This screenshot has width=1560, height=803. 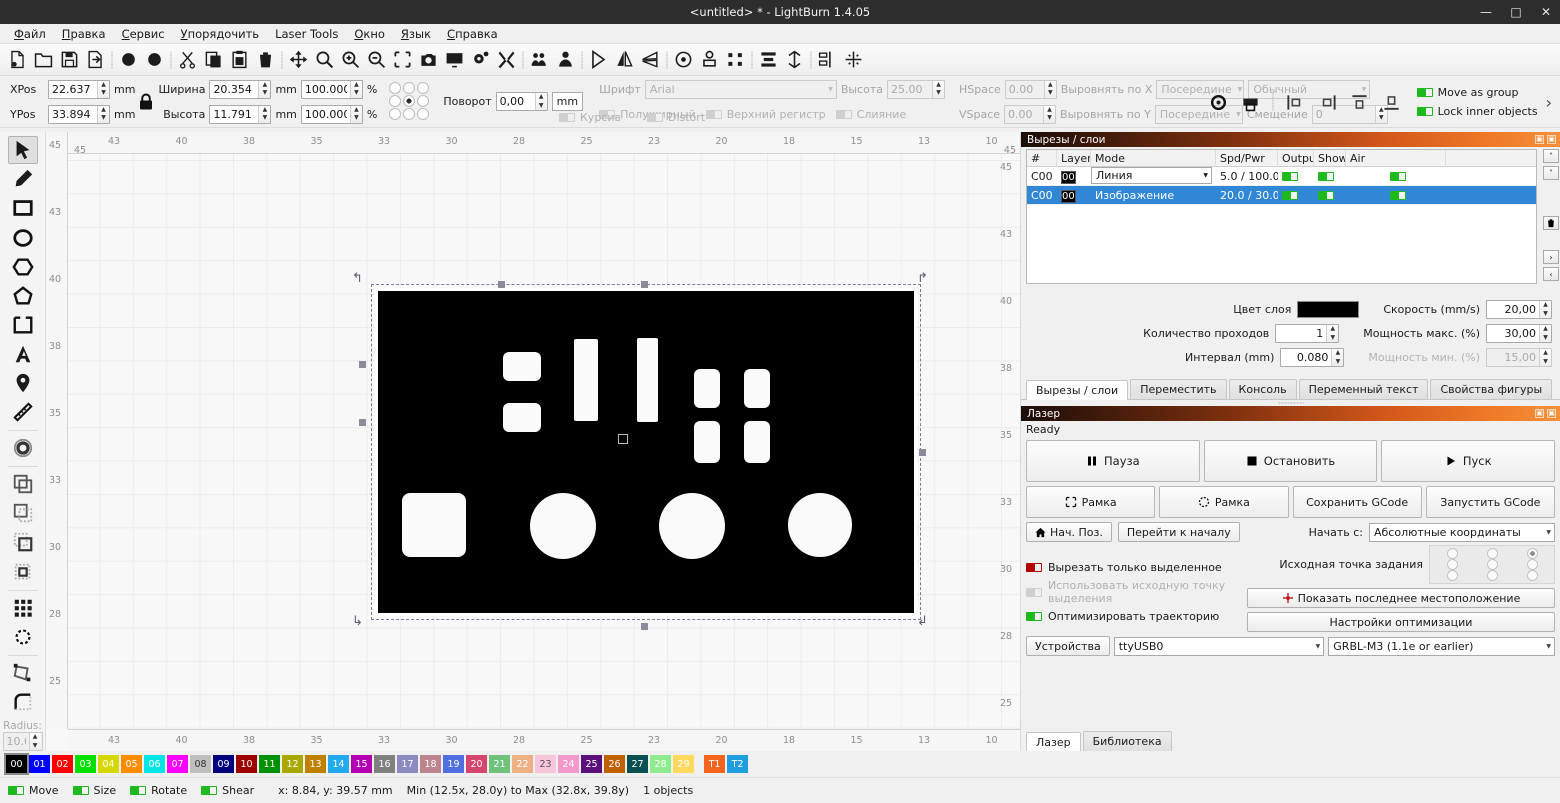 I want to click on fillet-tool, so click(x=23, y=702).